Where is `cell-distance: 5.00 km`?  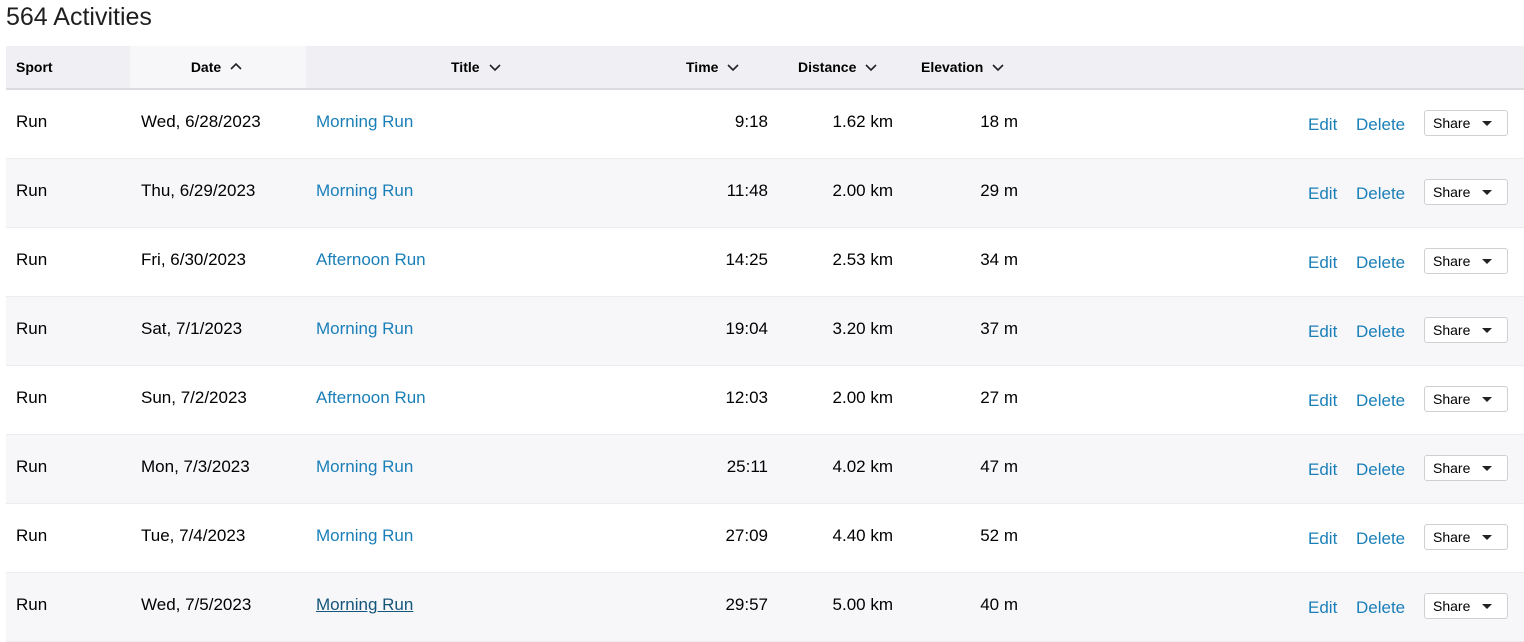
cell-distance: 5.00 km is located at coordinates (862, 604).